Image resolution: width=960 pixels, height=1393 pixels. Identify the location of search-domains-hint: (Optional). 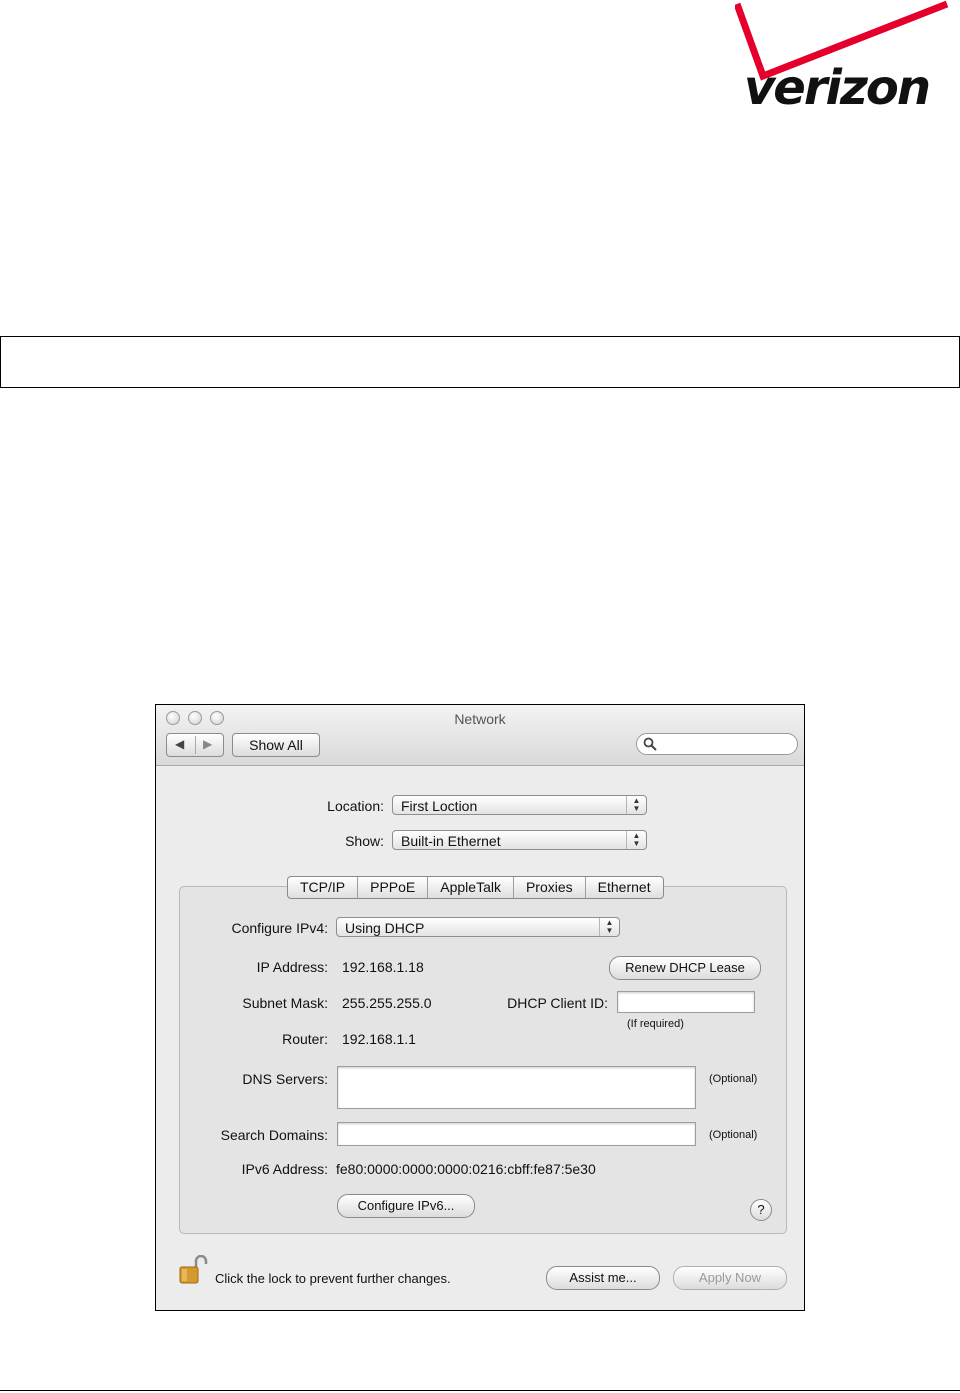
(733, 1135).